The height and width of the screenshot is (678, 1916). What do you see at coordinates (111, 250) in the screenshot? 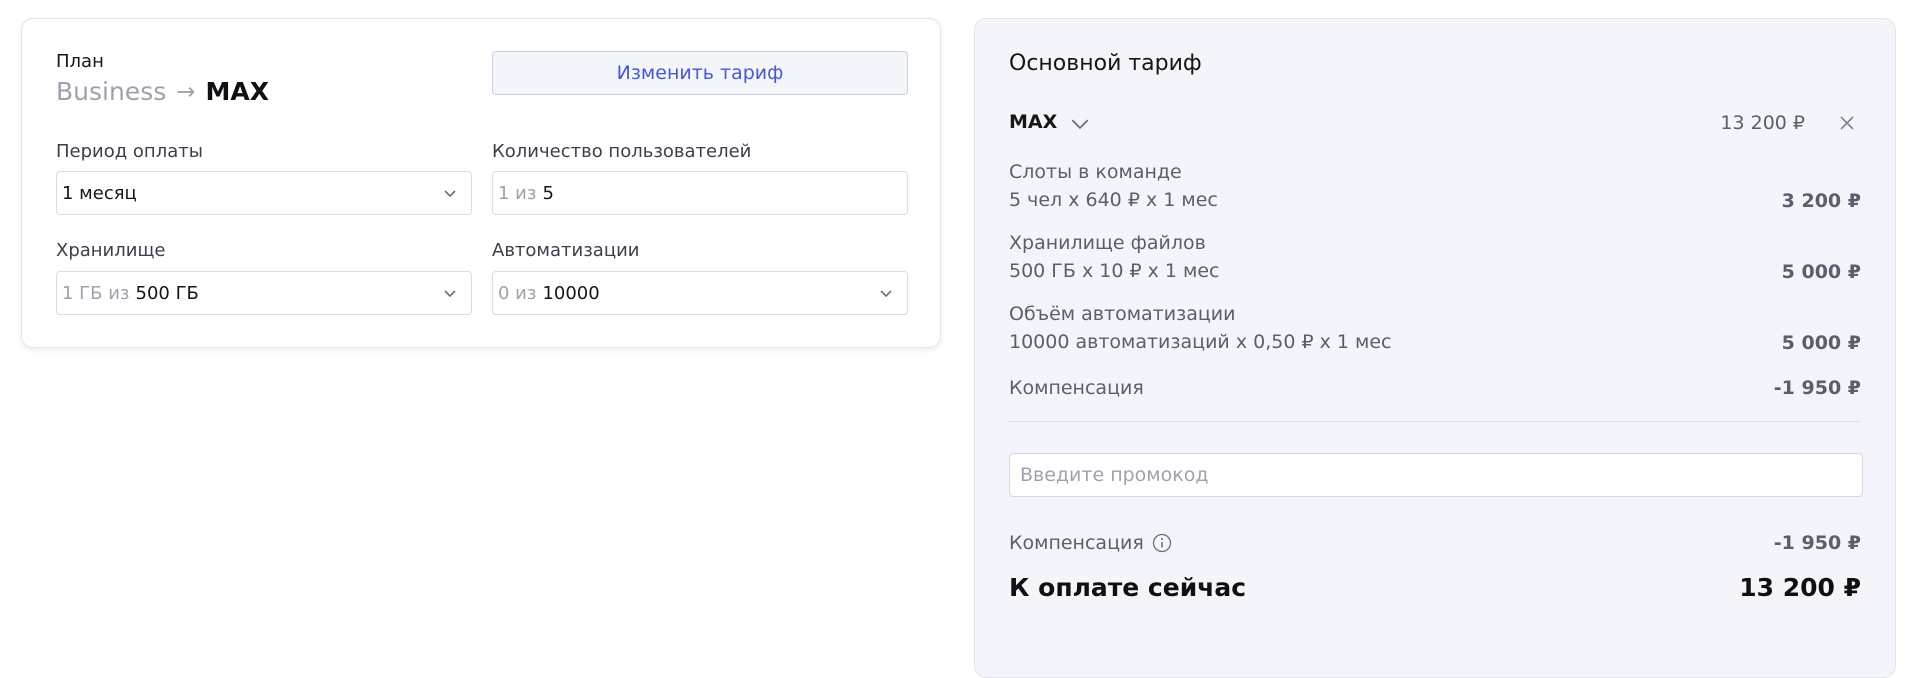
I see `storage-label: Хранилище` at bounding box center [111, 250].